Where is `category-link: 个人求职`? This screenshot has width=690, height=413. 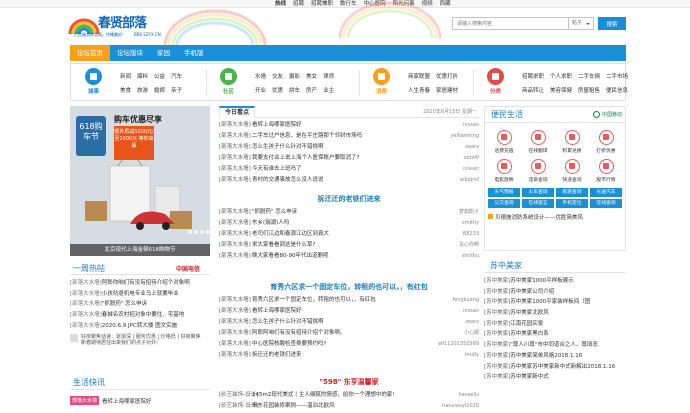
category-link: 个人求职 is located at coordinates (561, 76).